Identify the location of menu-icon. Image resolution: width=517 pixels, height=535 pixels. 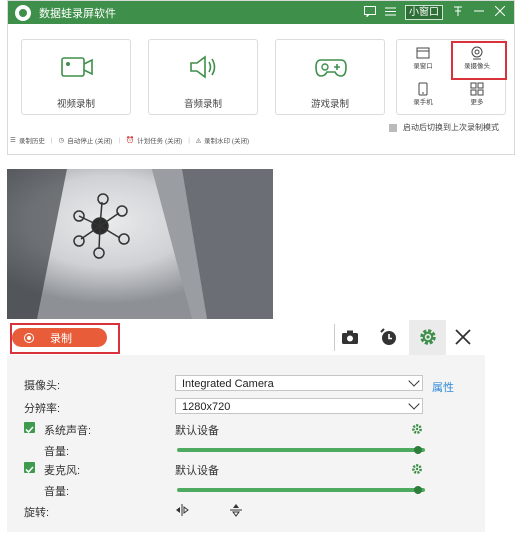
(390, 12).